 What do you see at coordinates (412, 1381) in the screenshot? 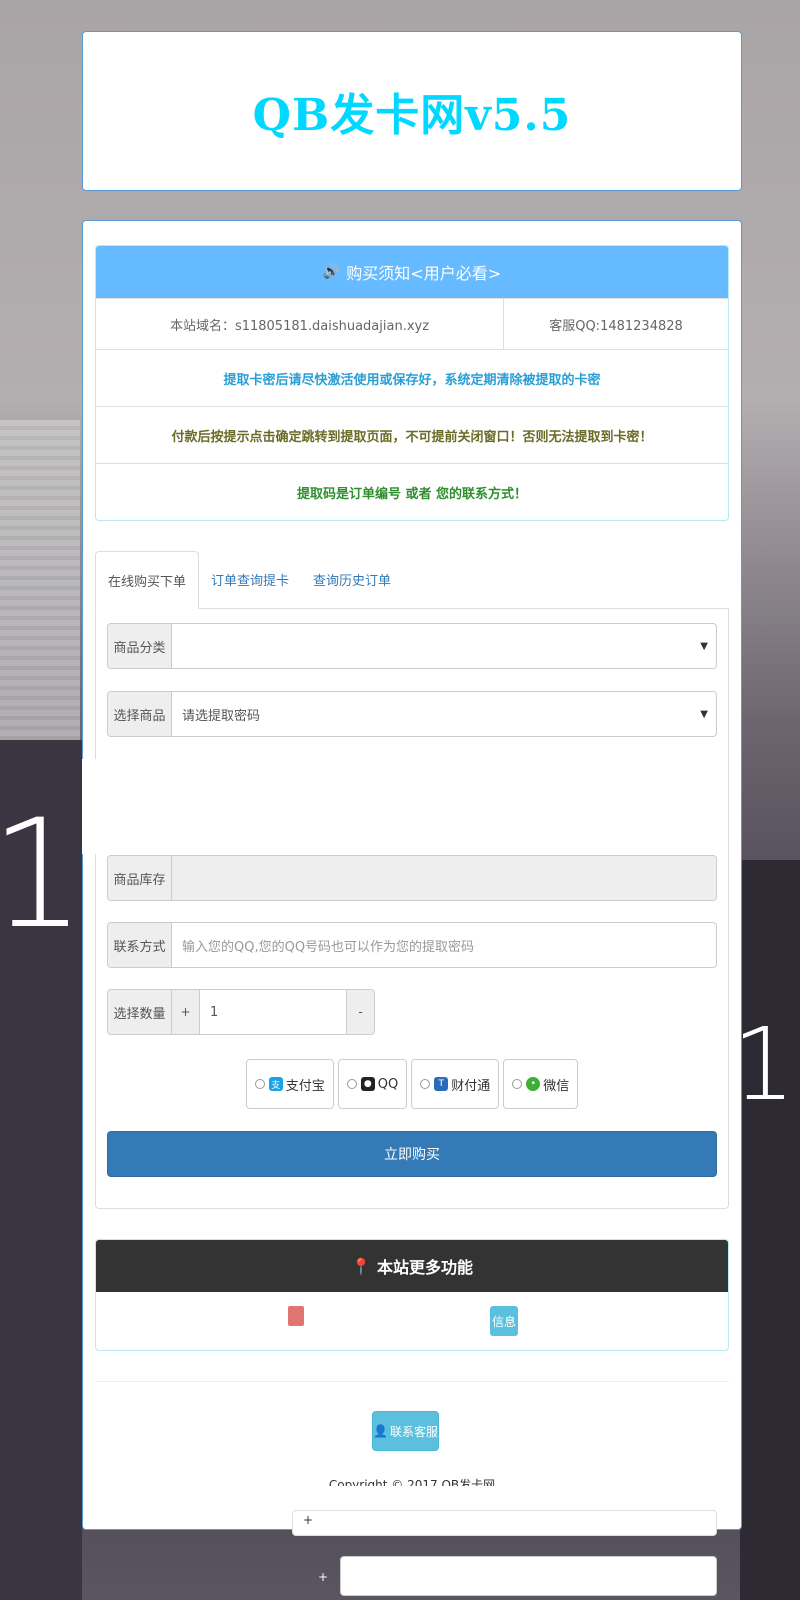
I see `divider` at bounding box center [412, 1381].